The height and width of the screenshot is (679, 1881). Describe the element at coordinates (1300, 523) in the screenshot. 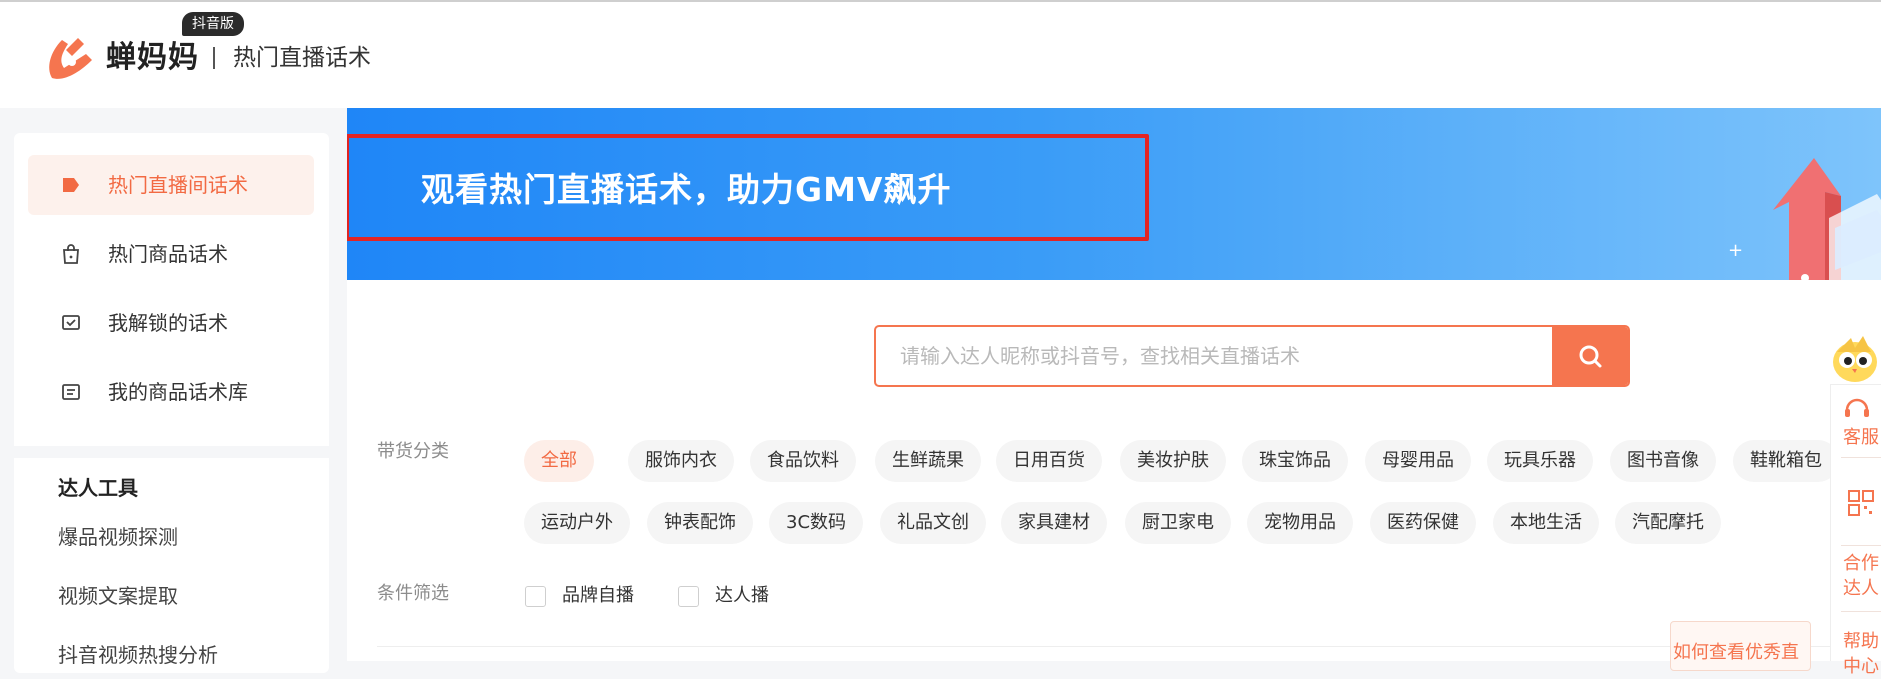

I see `category-chip: 宠物用品` at that location.